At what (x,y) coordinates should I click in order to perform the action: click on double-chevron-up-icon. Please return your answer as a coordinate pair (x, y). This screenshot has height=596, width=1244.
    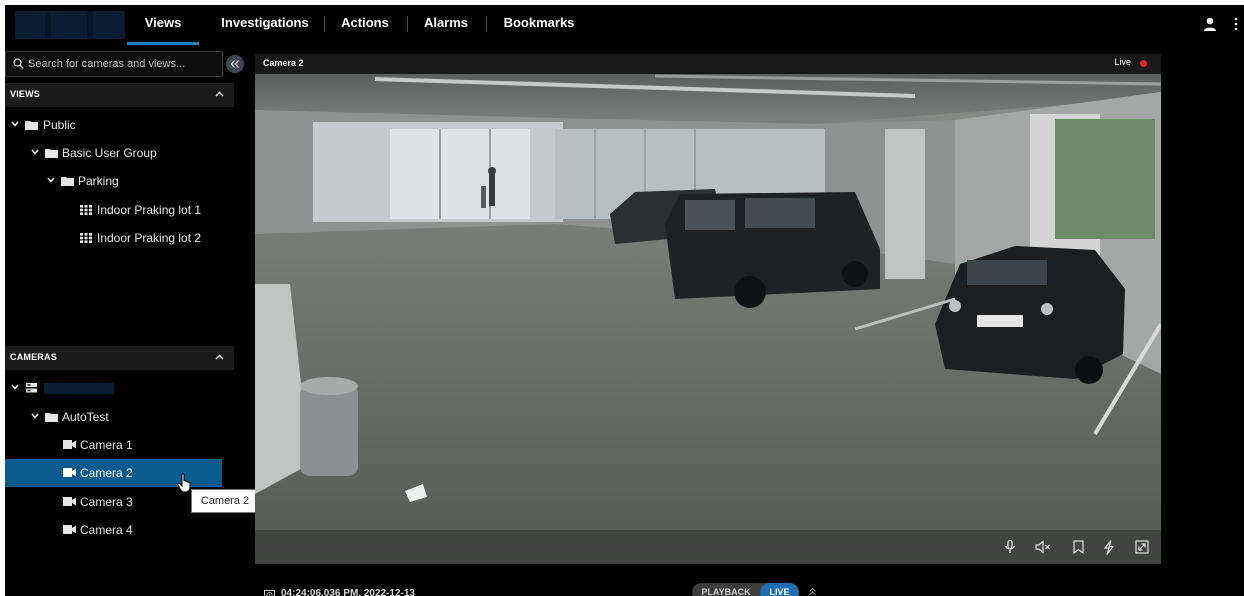
    Looking at the image, I should click on (812, 591).